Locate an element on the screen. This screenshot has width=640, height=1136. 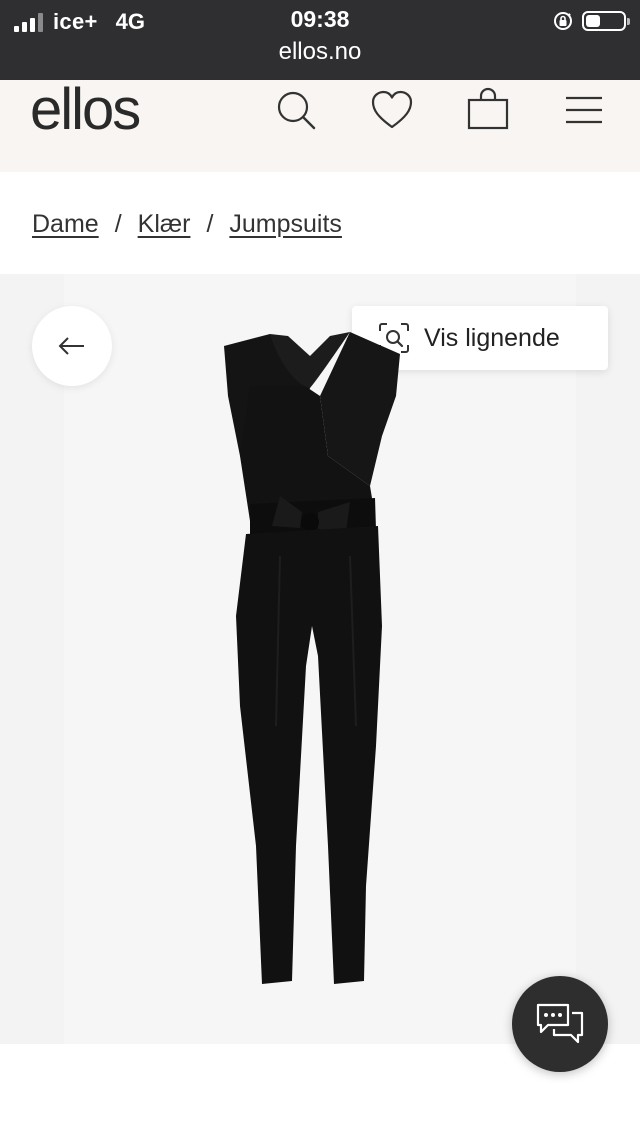
chat-bubbles-icon is located at coordinates (560, 1023).